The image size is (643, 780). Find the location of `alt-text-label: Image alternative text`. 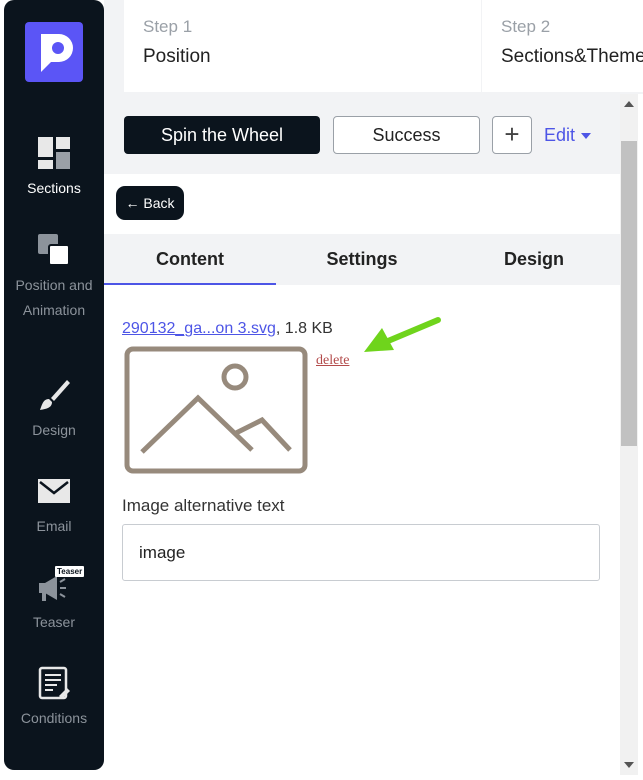

alt-text-label: Image alternative text is located at coordinates (203, 505).